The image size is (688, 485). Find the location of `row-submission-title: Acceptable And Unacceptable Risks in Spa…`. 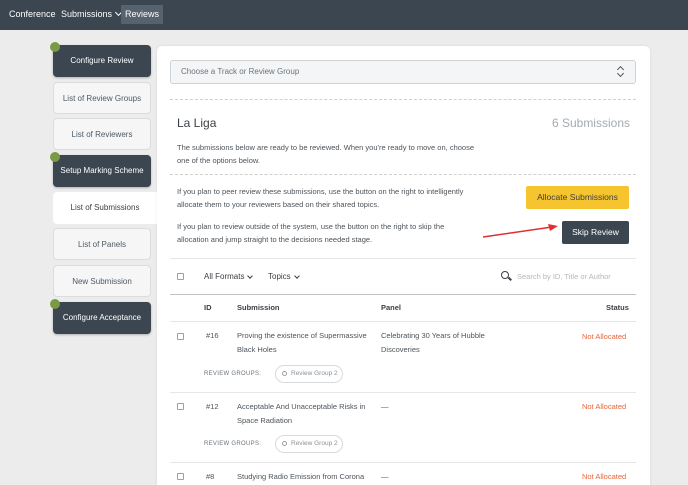

row-submission-title: Acceptable And Unacceptable Risks in Spa… is located at coordinates (304, 414).